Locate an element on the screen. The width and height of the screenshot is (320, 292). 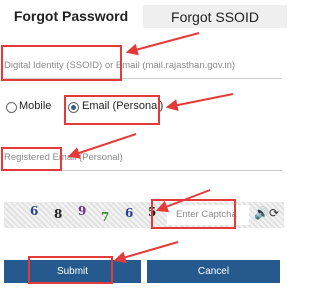
mobile-radio-label: Mobile is located at coordinates (35, 106).